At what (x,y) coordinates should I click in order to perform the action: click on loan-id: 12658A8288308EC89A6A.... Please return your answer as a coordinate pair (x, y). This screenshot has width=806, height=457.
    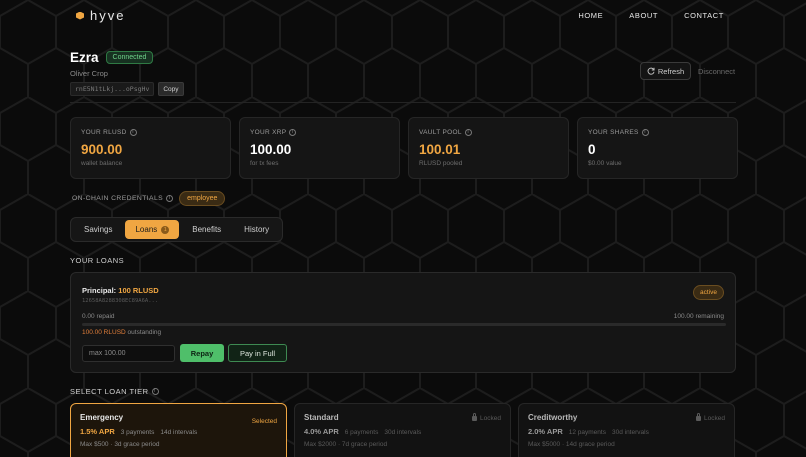
    Looking at the image, I should click on (120, 301).